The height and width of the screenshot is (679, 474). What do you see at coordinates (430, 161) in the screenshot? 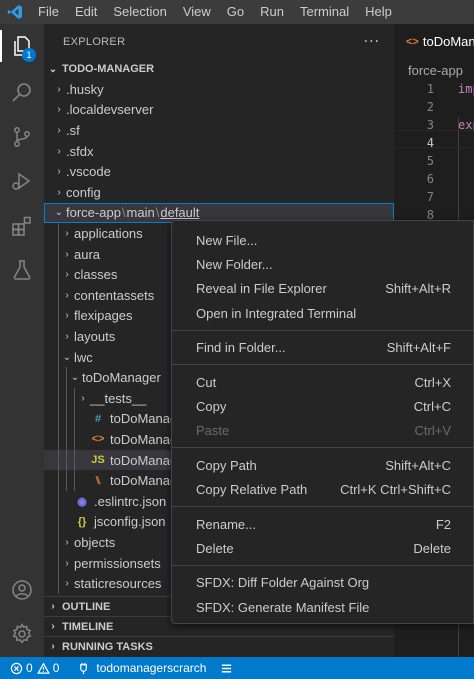
I see `line-number: 5` at bounding box center [430, 161].